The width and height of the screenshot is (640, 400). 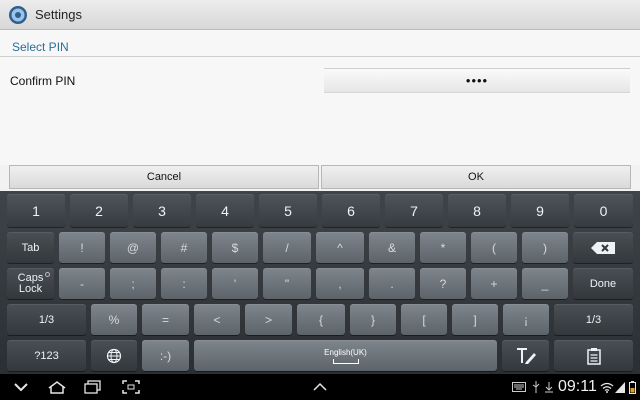 What do you see at coordinates (475, 319) in the screenshot?
I see `key-right-bracket: ]` at bounding box center [475, 319].